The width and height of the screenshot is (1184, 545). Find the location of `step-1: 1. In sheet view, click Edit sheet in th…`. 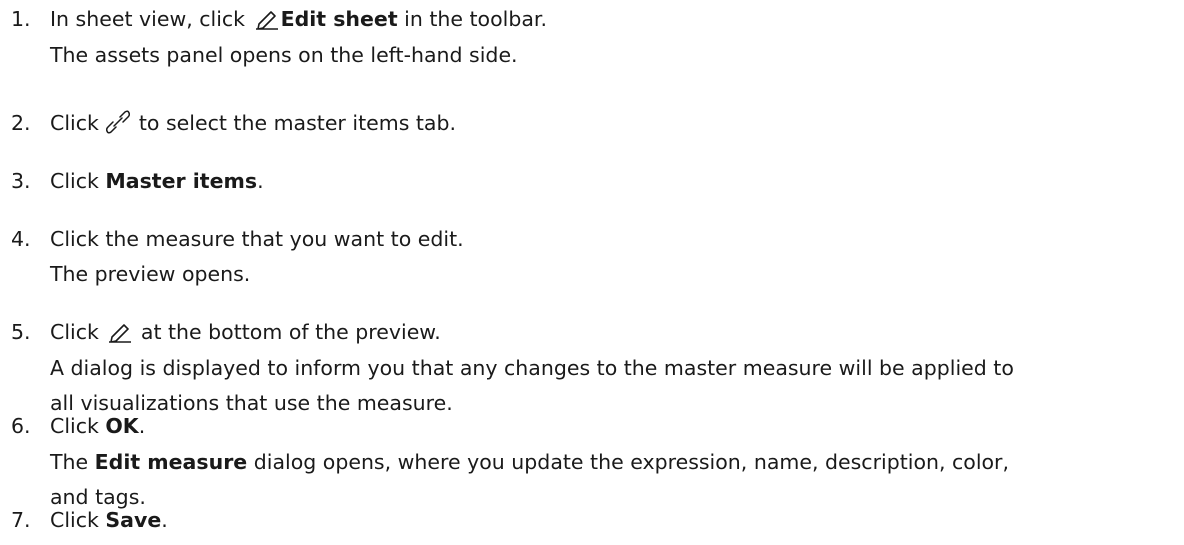

step-1: 1. In sheet view, click Edit sheet in th… is located at coordinates (273, 37).